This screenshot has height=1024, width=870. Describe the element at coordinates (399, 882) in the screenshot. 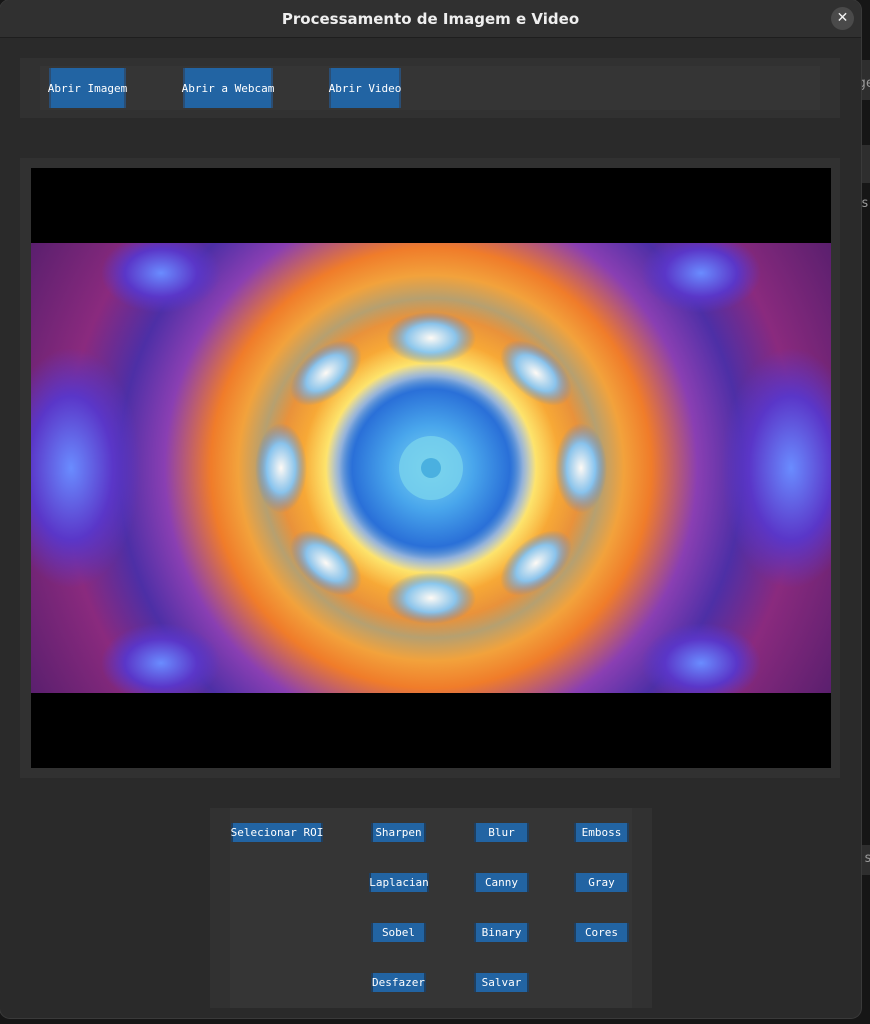

I see `laplacian-button: Laplacian` at that location.